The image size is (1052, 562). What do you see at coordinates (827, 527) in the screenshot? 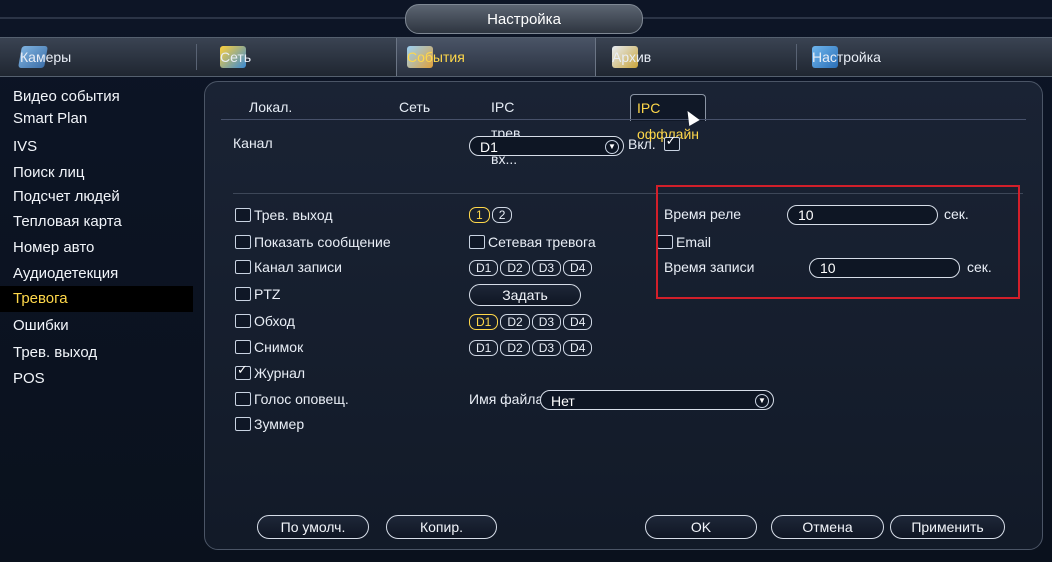
I see `cancel-button: Отмена` at bounding box center [827, 527].